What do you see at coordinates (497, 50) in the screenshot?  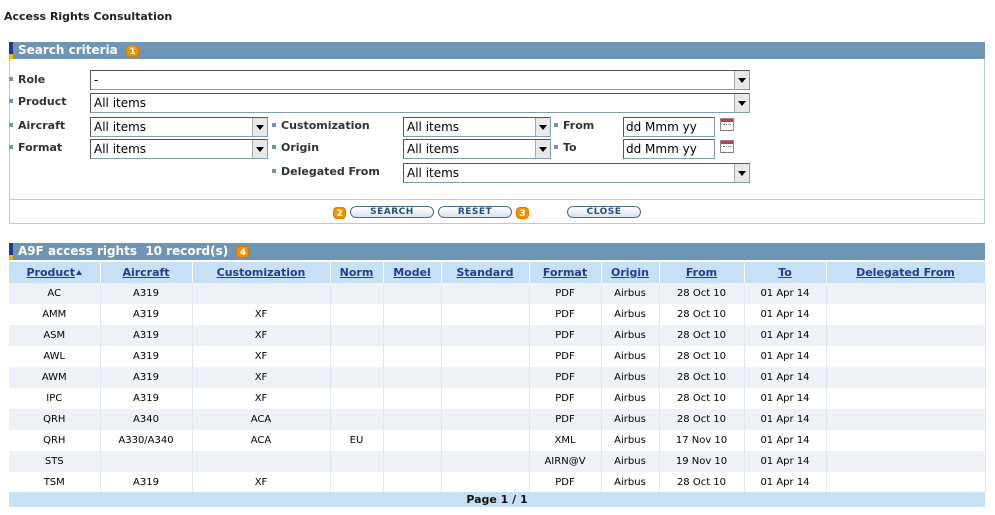 I see `search-criteria-header: Search criteria 1` at bounding box center [497, 50].